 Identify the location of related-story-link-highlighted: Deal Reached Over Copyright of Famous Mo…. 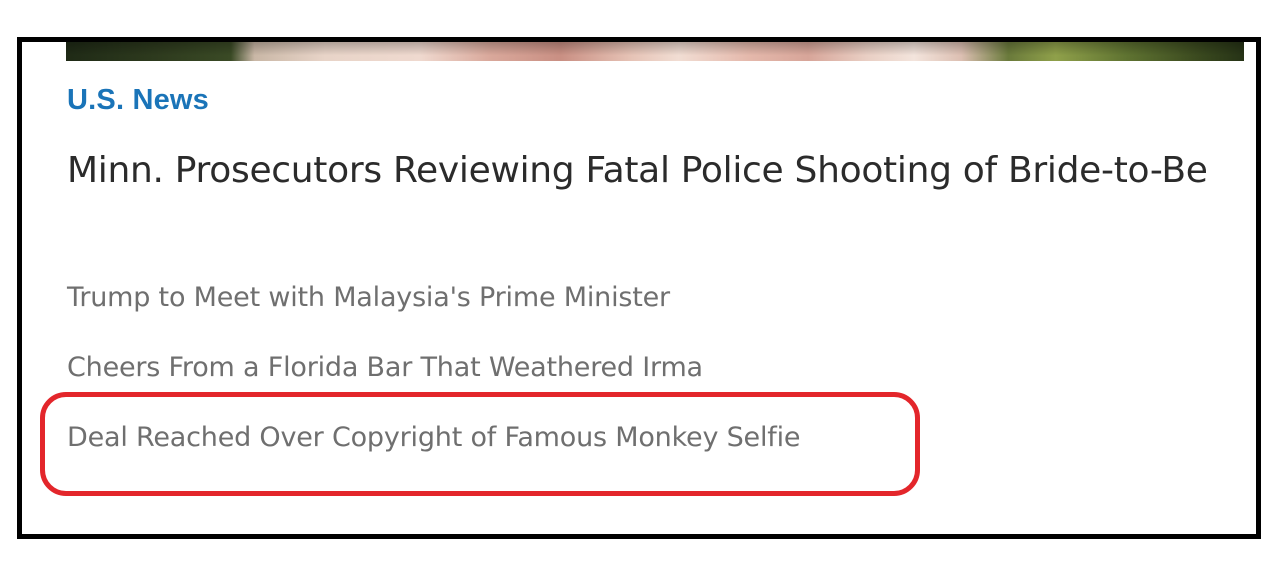
(433, 437).